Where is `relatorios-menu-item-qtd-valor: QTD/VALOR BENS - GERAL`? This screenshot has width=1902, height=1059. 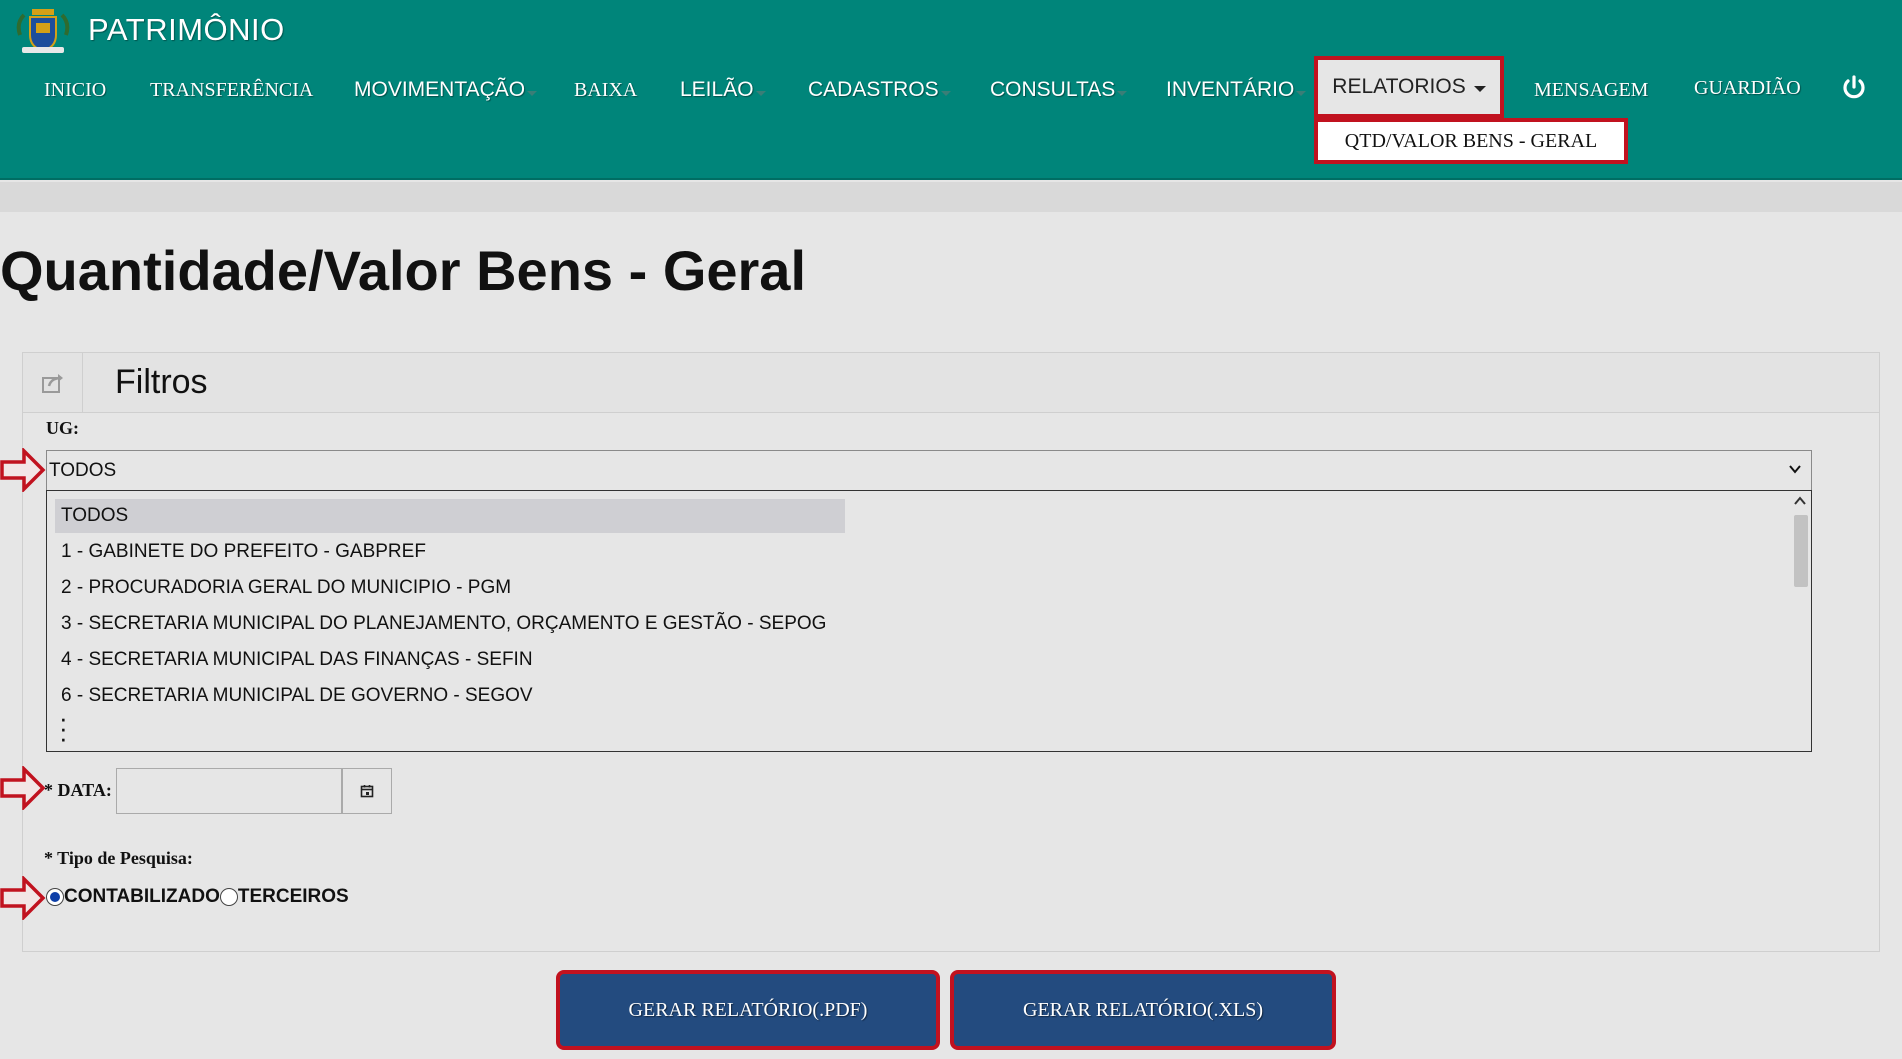
relatorios-menu-item-qtd-valor: QTD/VALOR BENS - GERAL is located at coordinates (1471, 141).